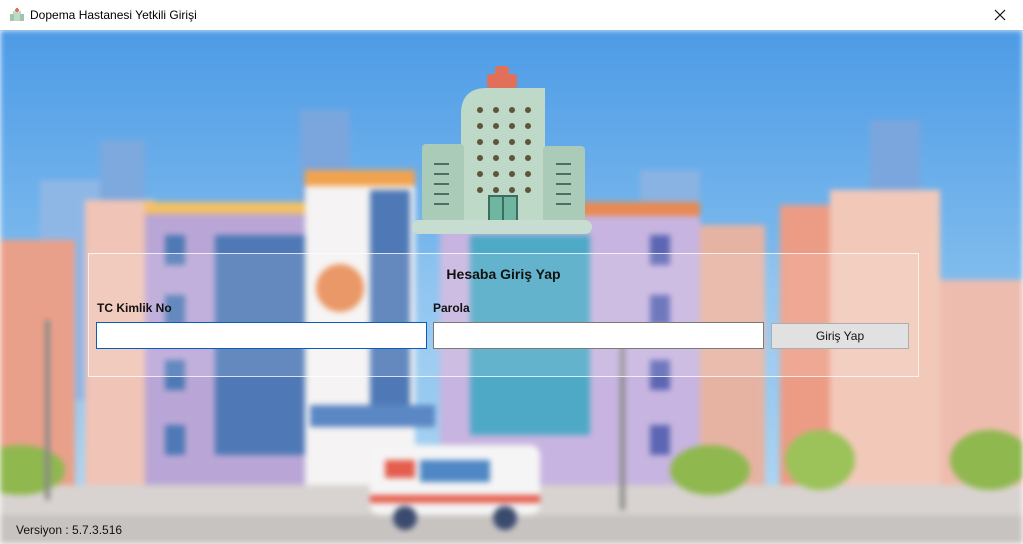 The width and height of the screenshot is (1023, 544). I want to click on hospital-icon, so click(17, 14).